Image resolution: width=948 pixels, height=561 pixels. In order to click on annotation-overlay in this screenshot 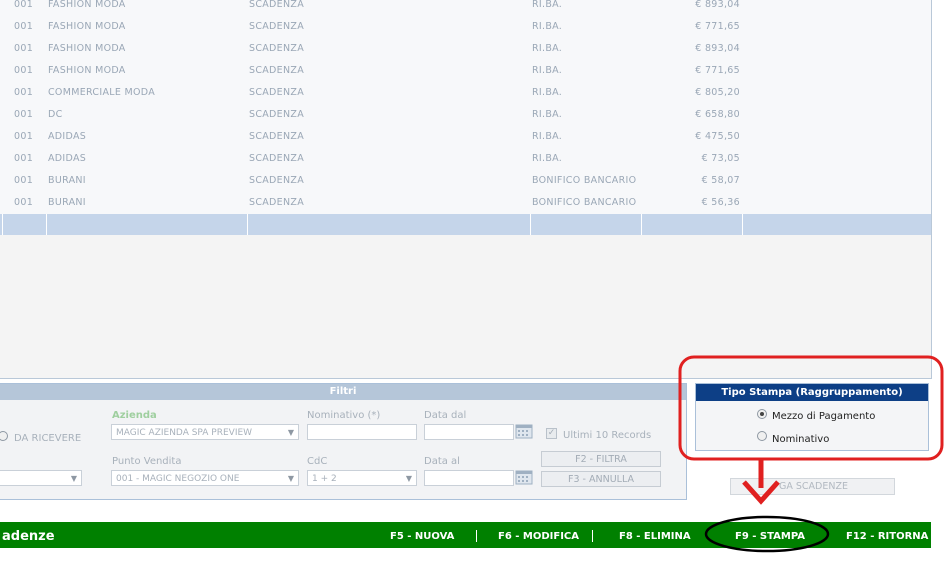, I will do `click(811, 454)`.